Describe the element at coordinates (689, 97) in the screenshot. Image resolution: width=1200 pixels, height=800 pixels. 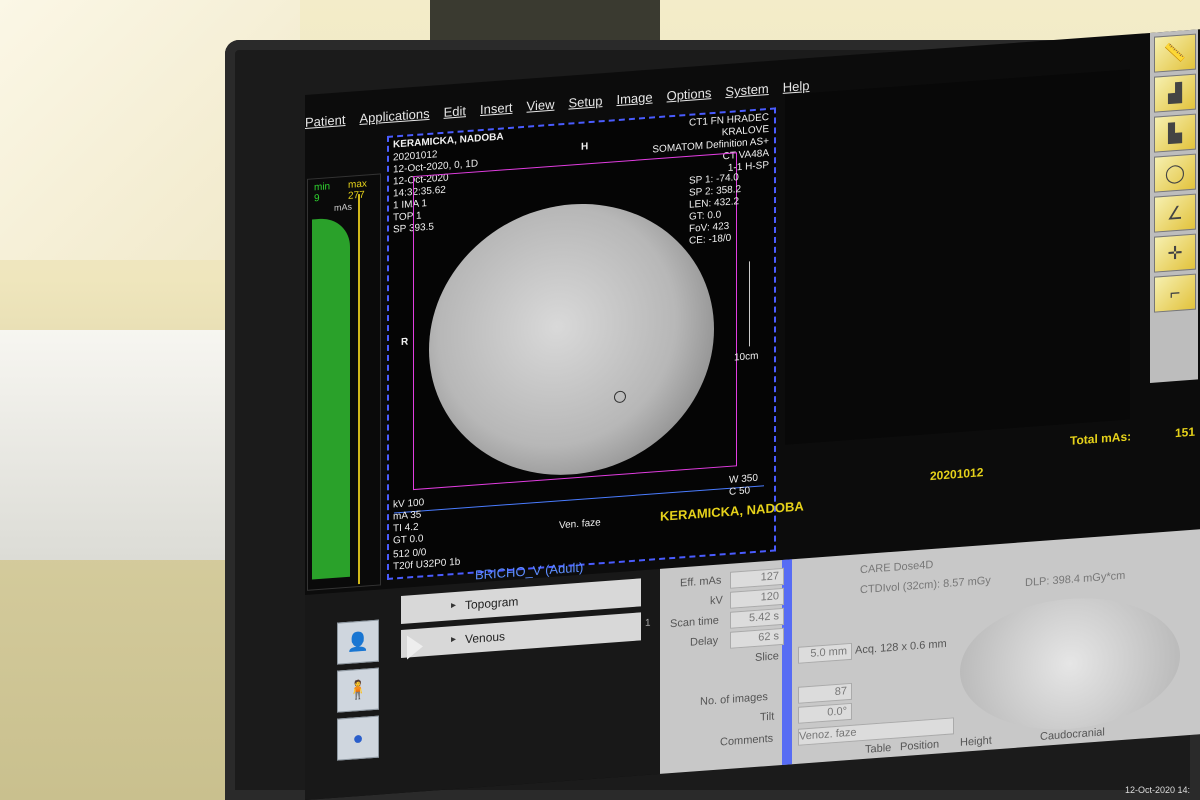
I see `menu-options: Options` at that location.